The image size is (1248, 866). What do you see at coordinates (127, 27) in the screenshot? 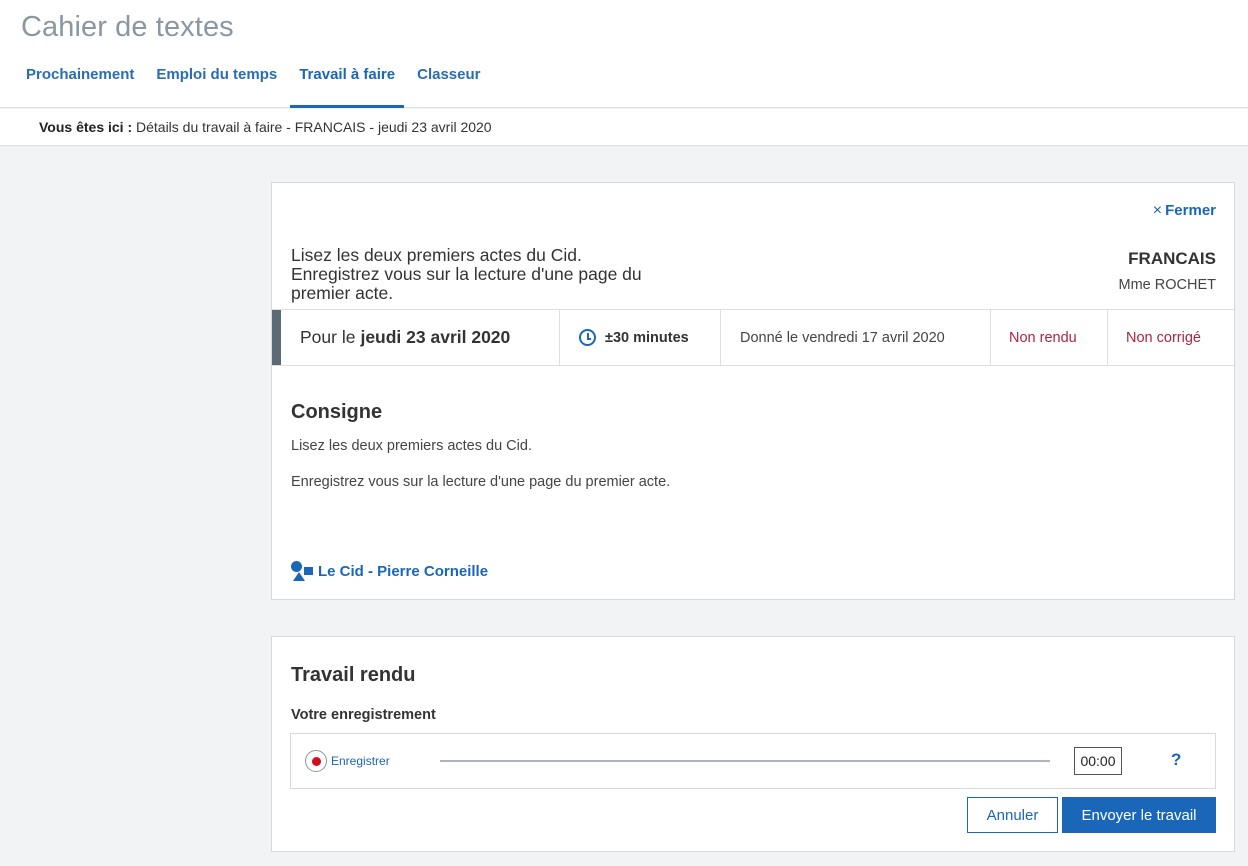
I see `app-title: Cahier de textes` at bounding box center [127, 27].